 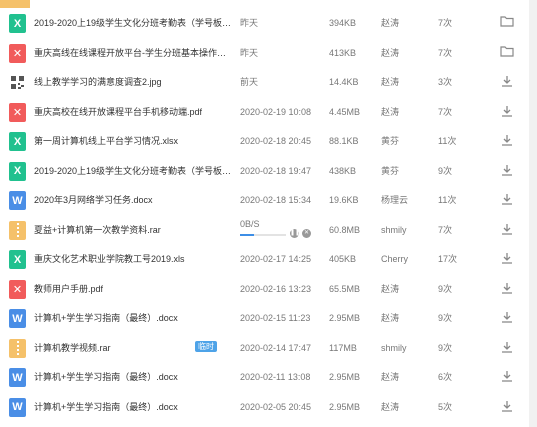 I want to click on download-count: 17次, so click(x=448, y=259).